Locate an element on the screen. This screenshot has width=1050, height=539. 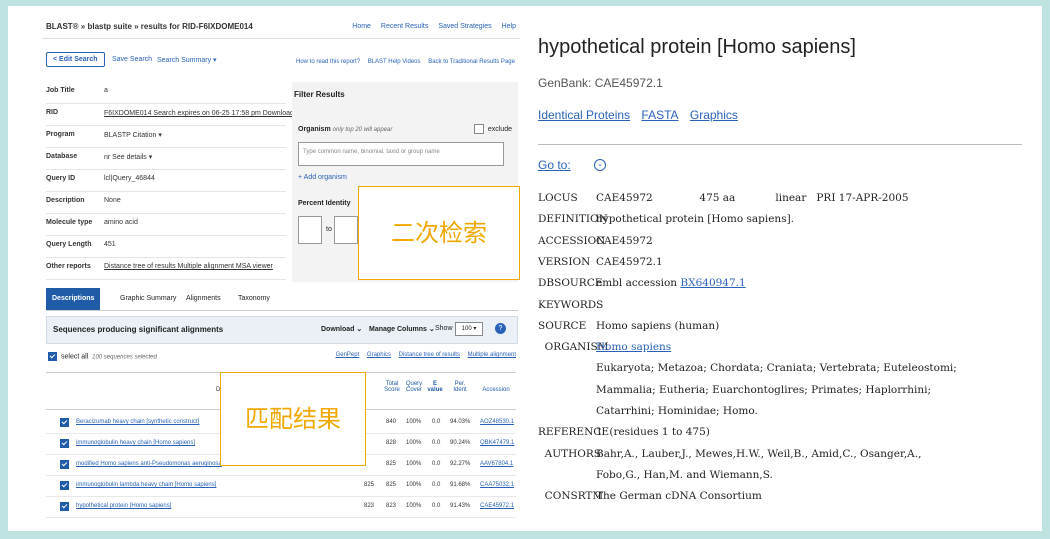
show-label: Show is located at coordinates (444, 328).